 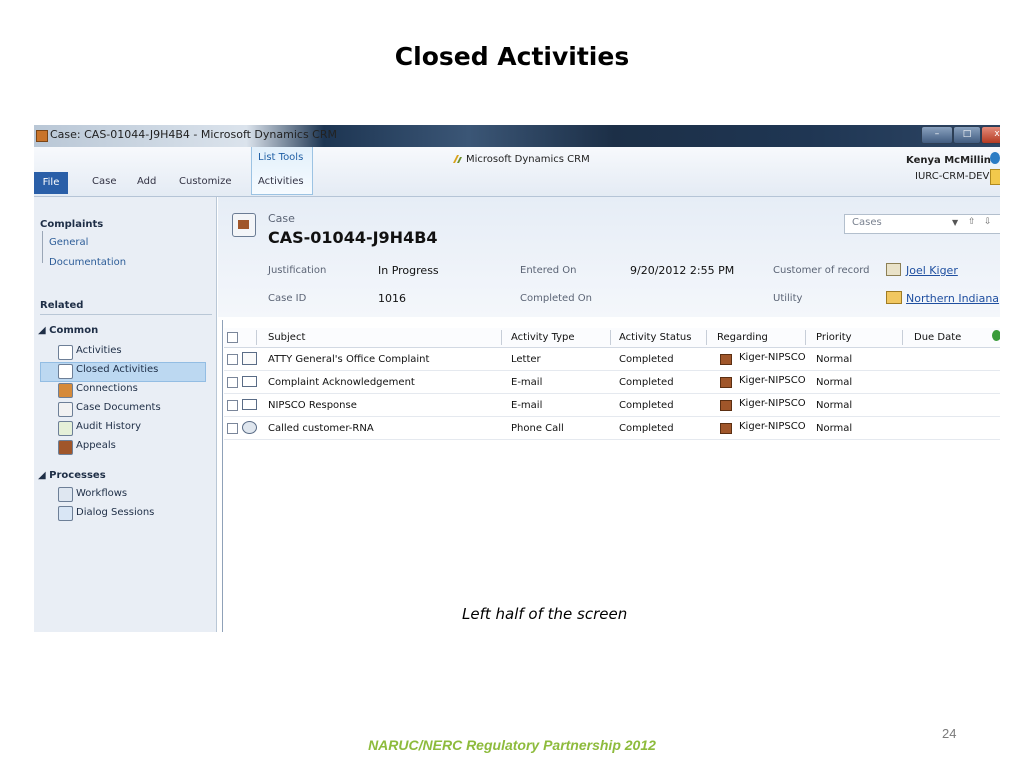 I want to click on nav-item-connections: Connections, so click(x=107, y=388).